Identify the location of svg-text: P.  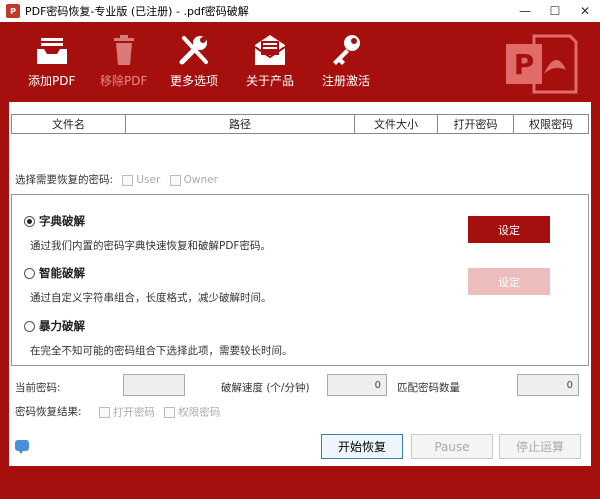
(524, 64).